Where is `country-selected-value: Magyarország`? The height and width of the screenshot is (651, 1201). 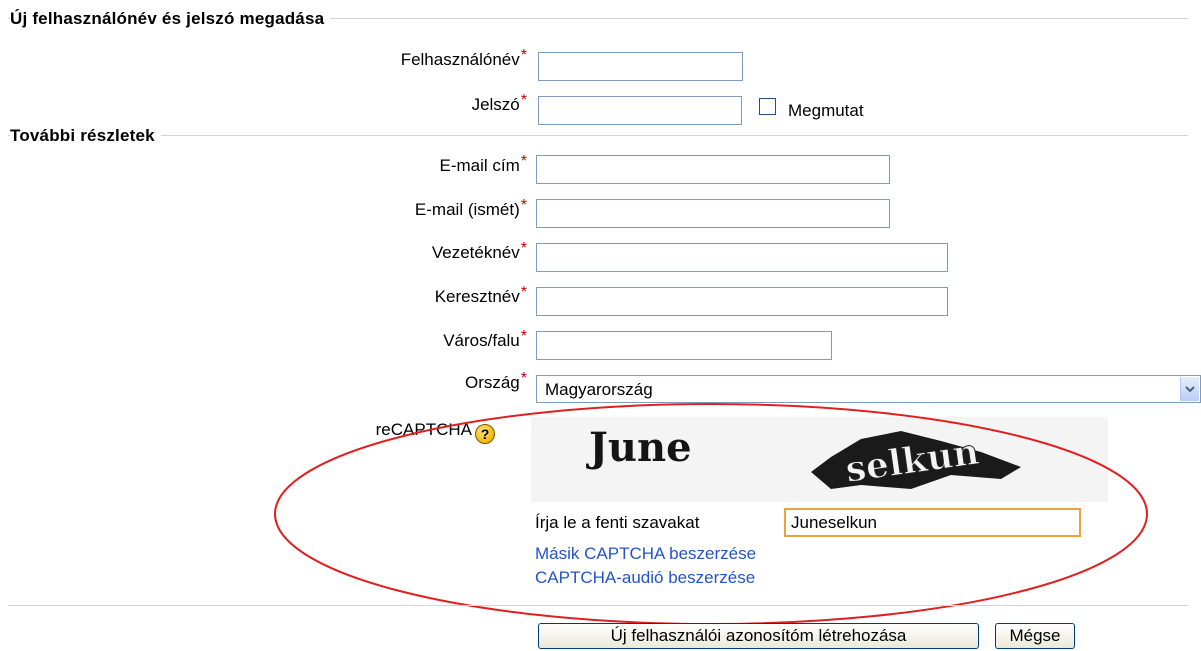
country-selected-value: Magyarország is located at coordinates (599, 389).